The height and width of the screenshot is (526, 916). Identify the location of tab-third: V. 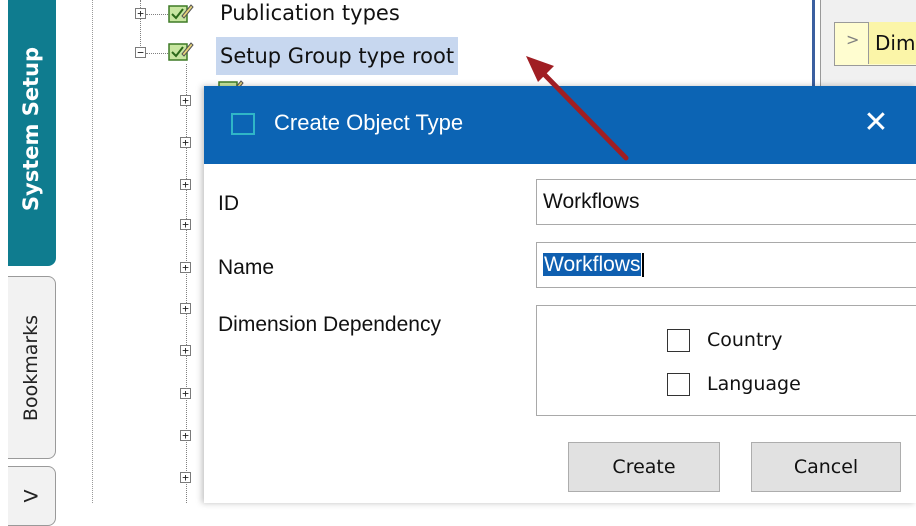
(32, 496).